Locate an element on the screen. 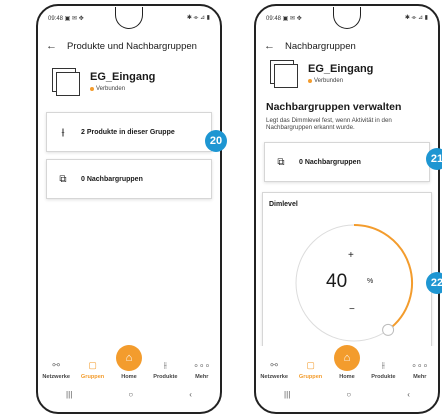 Image resolution: width=442 pixels, height=418 pixels. page-title: Nachbargruppen is located at coordinates (320, 46).